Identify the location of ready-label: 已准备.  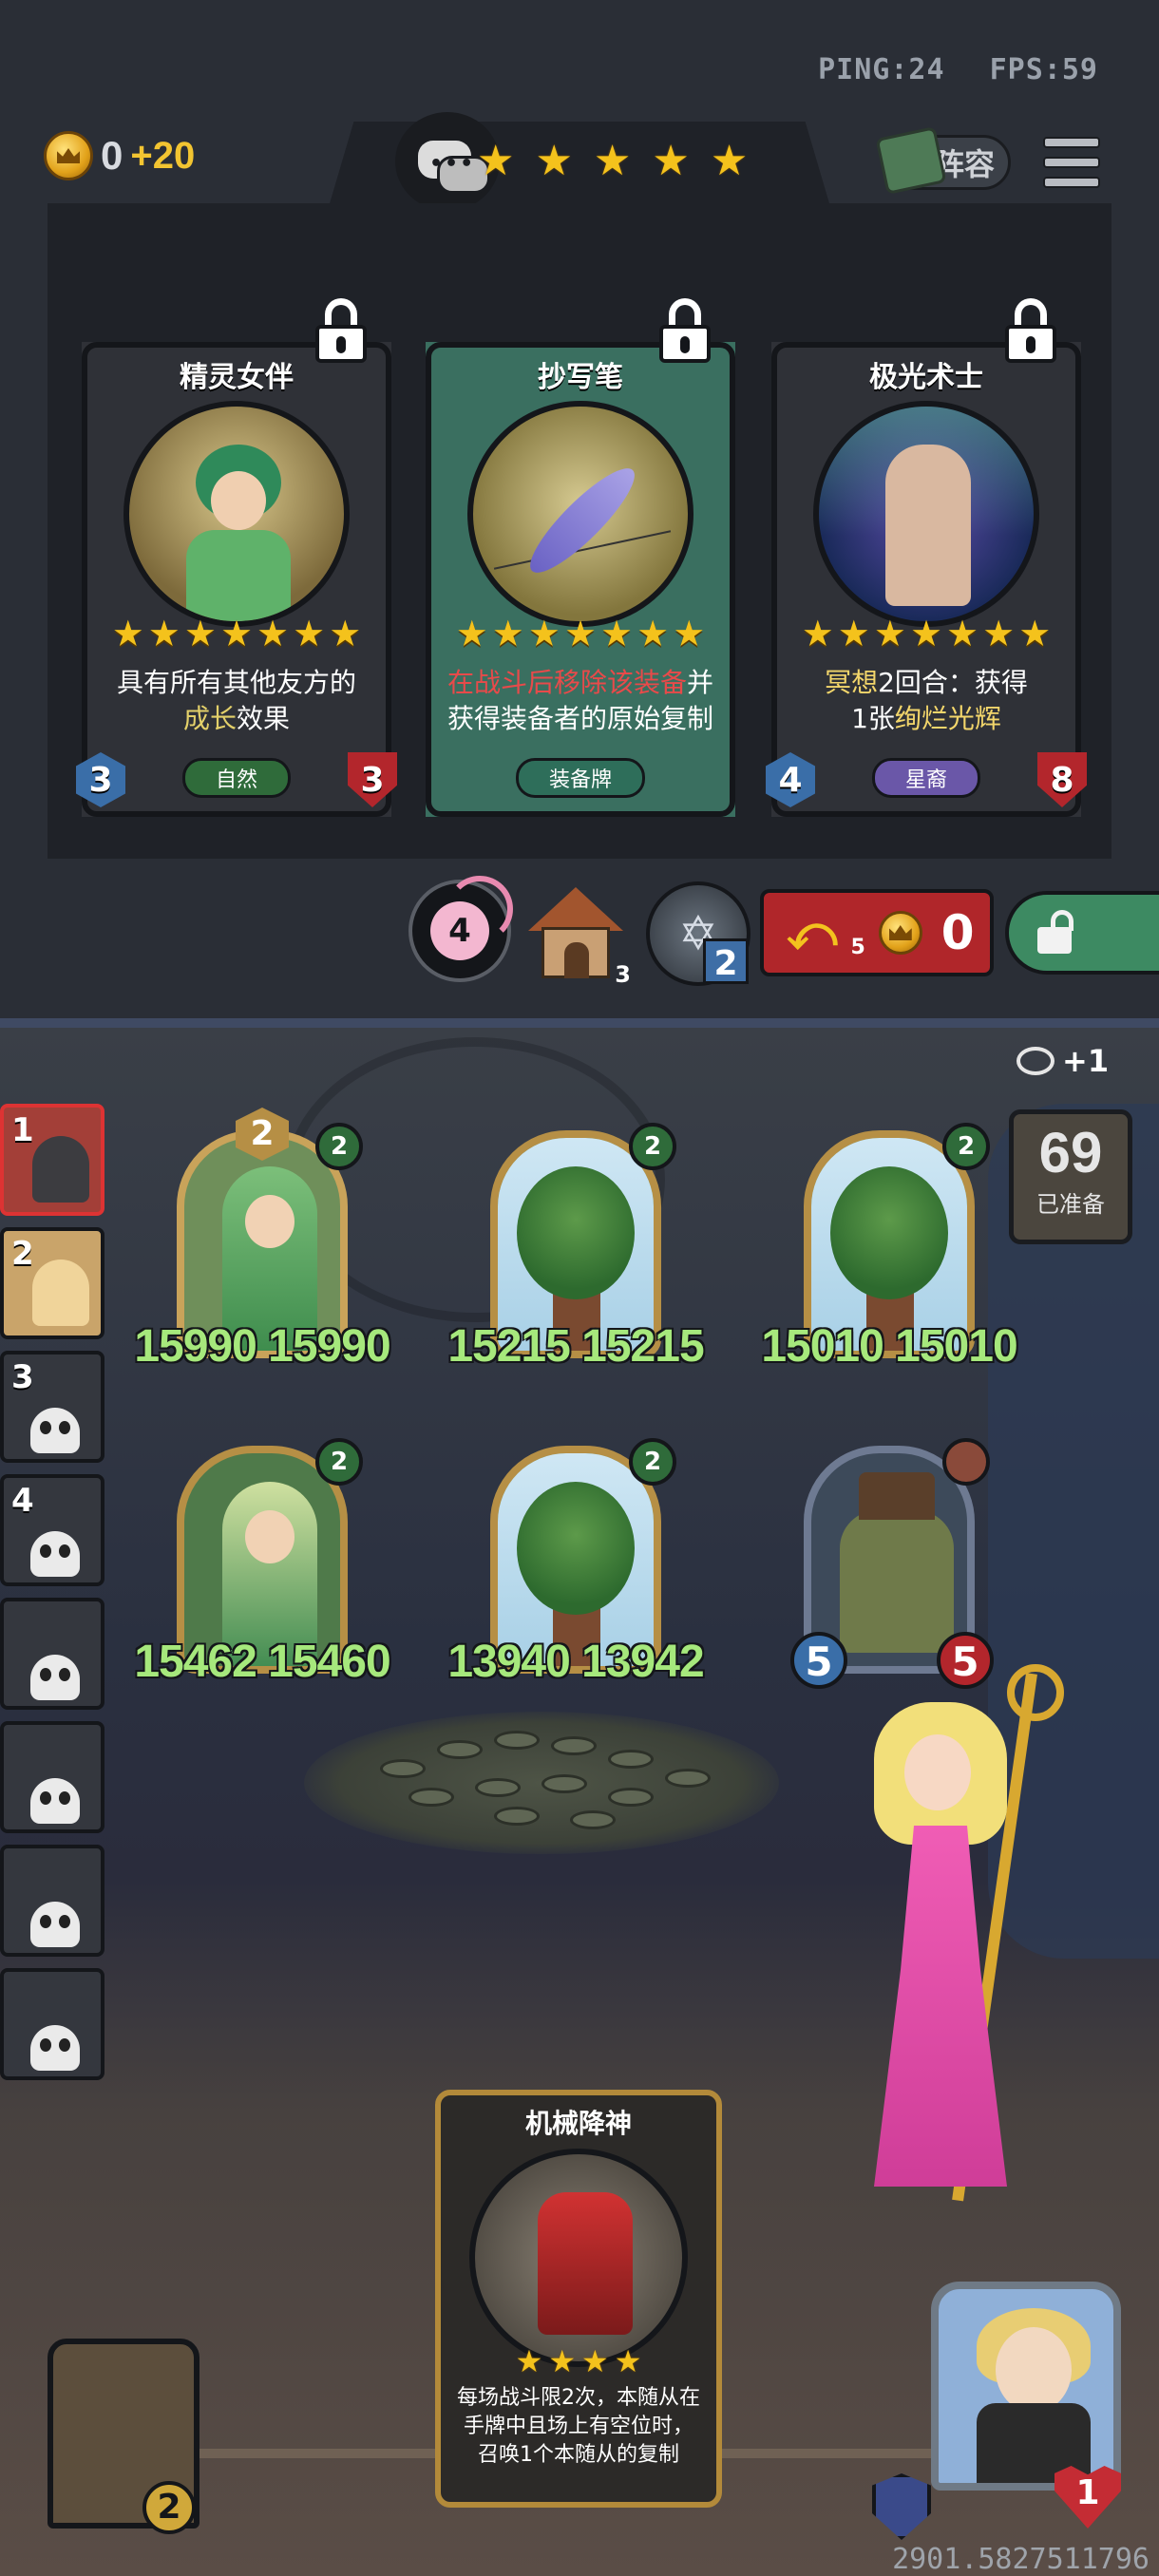
(1070, 1204).